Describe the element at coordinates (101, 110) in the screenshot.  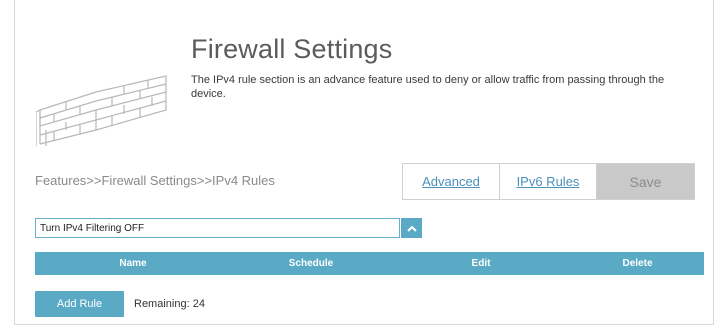
I see `brick-wall-icon` at that location.